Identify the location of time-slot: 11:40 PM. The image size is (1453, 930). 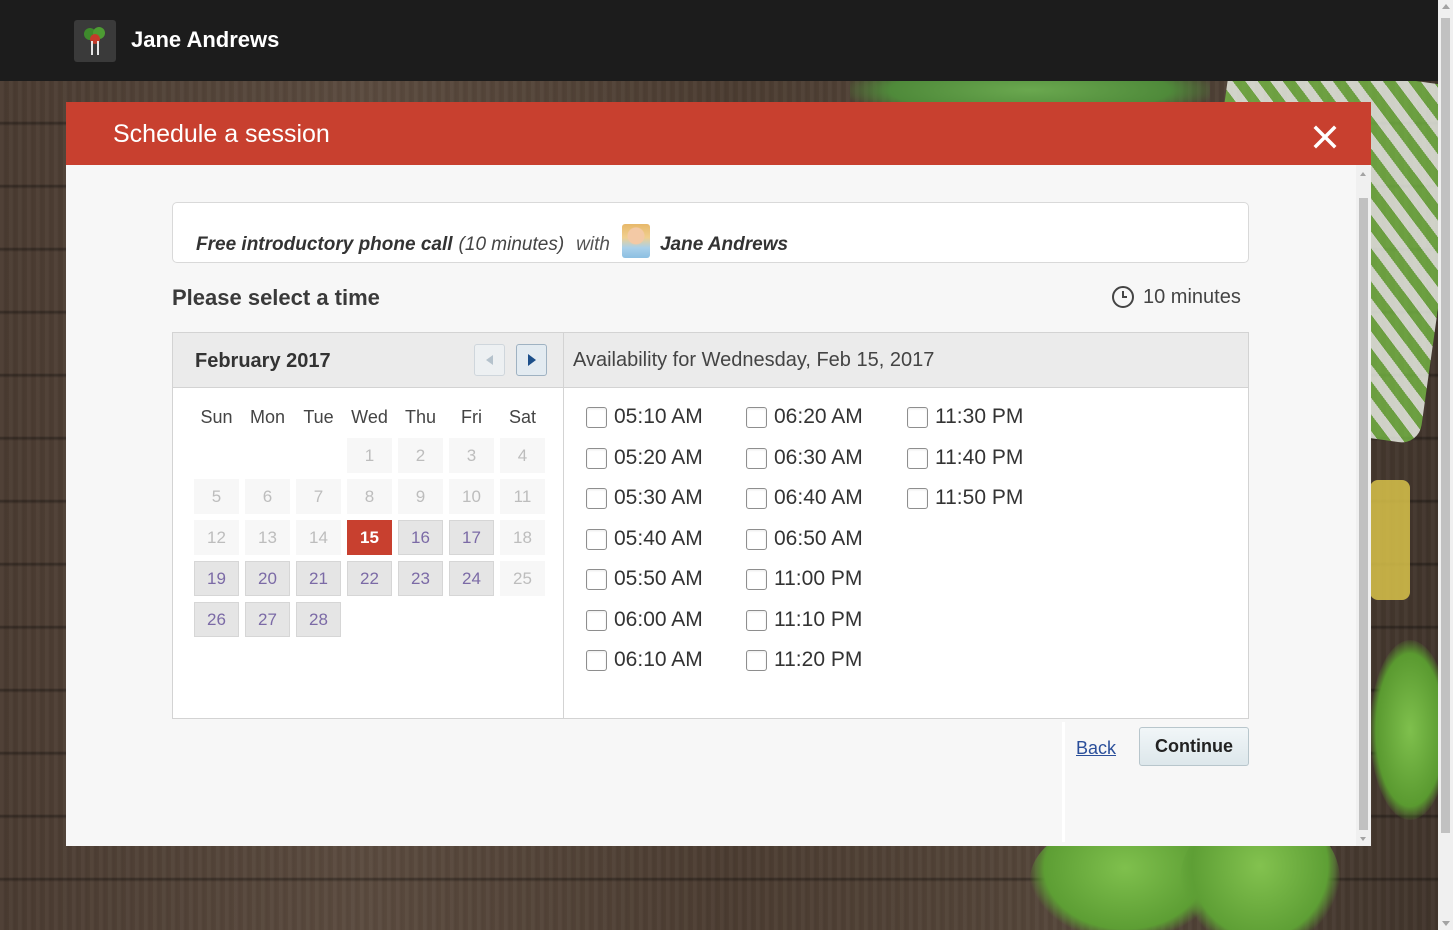
(965, 458).